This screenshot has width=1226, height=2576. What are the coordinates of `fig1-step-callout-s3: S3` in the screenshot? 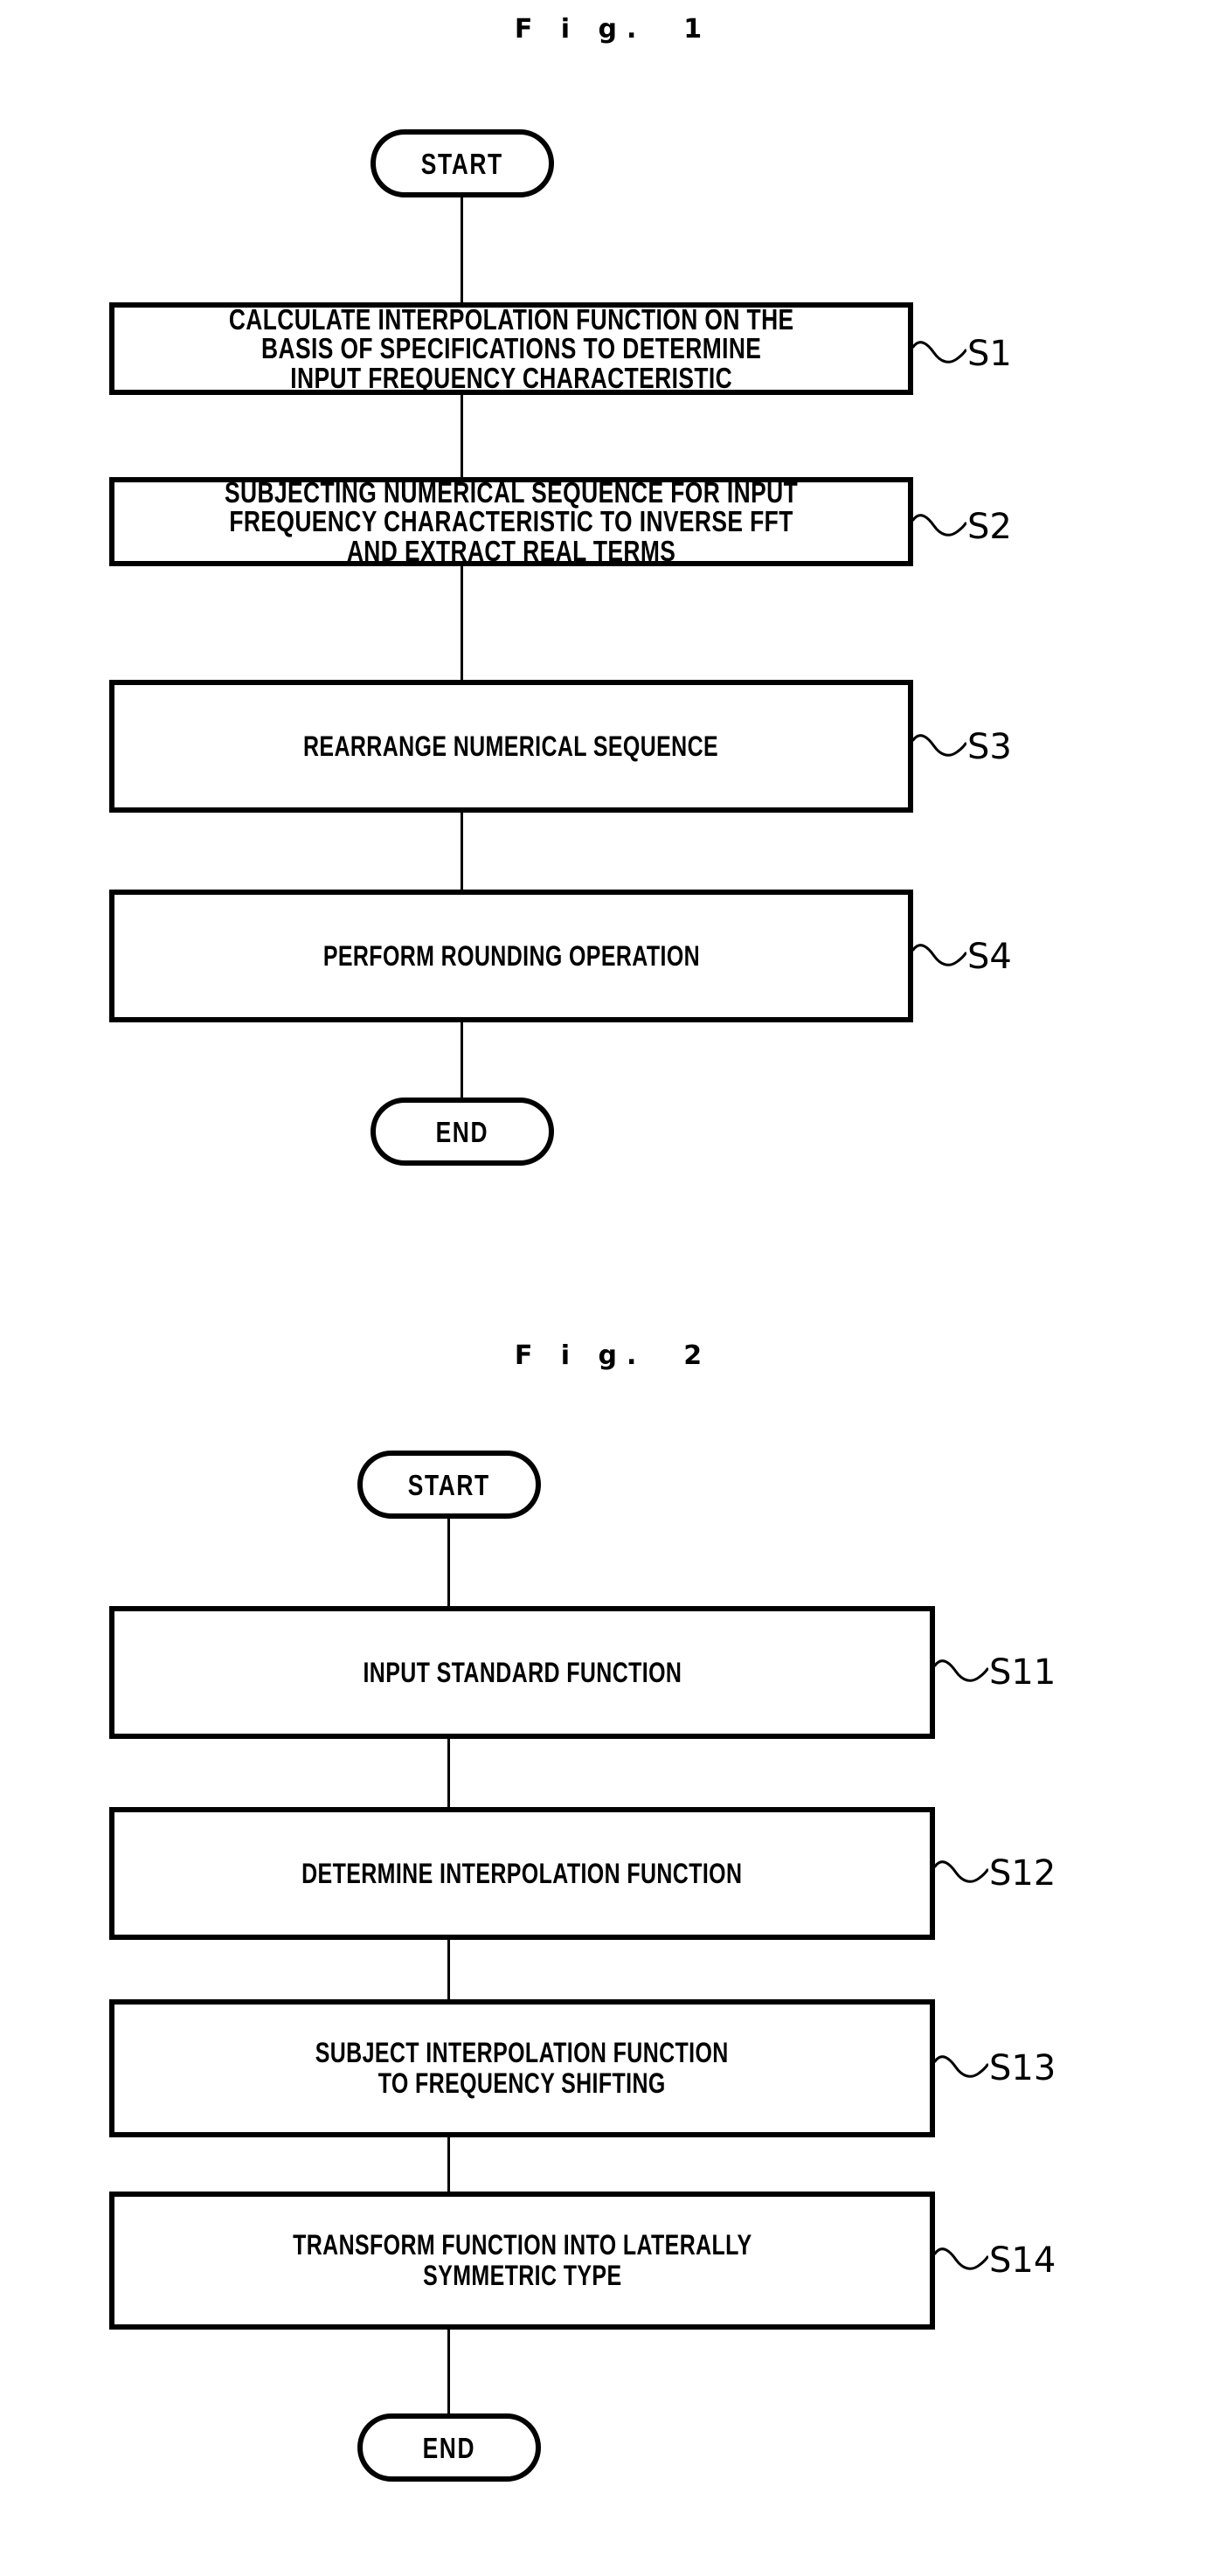 It's located at (962, 747).